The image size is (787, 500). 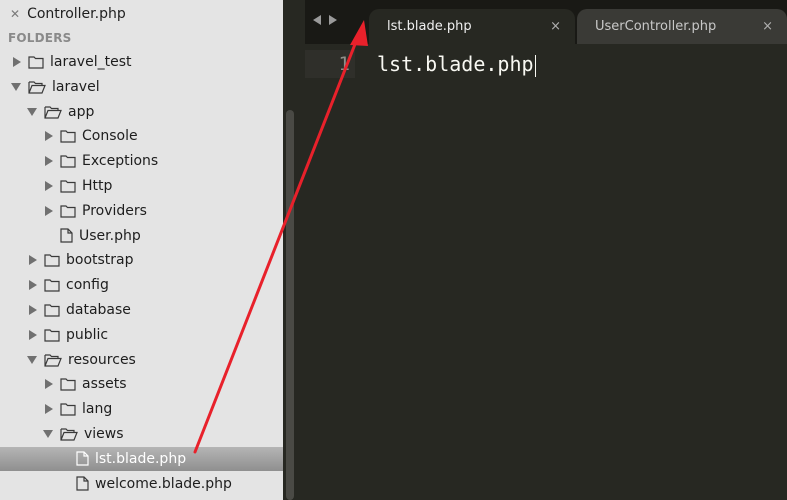 I want to click on tree-item-label: bootstrap, so click(x=100, y=260).